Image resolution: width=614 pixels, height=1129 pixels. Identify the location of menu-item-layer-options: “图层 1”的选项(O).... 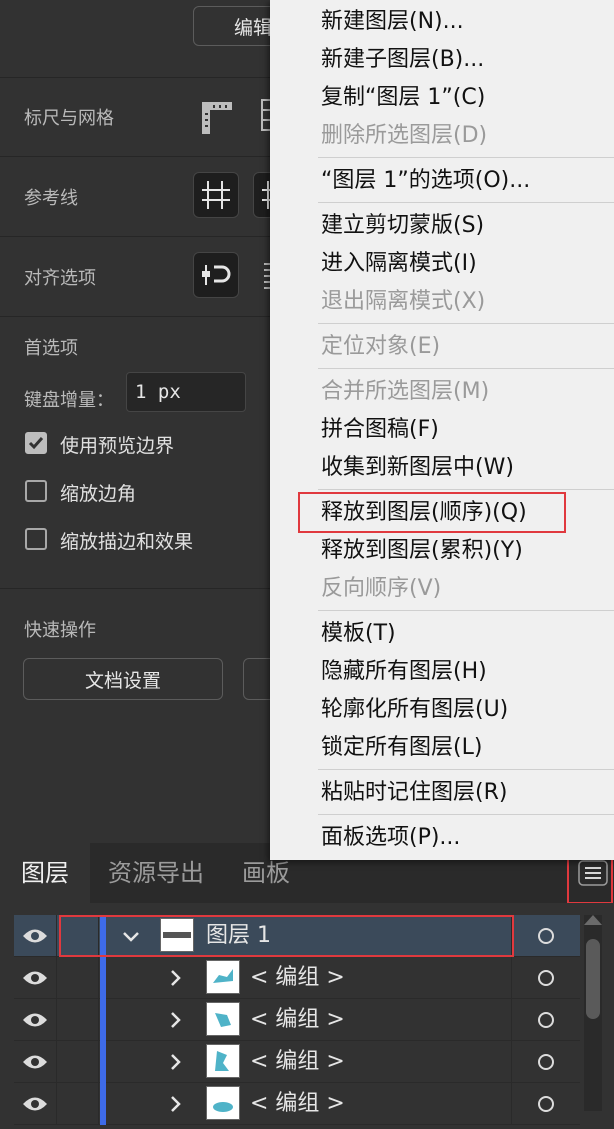
(425, 181).